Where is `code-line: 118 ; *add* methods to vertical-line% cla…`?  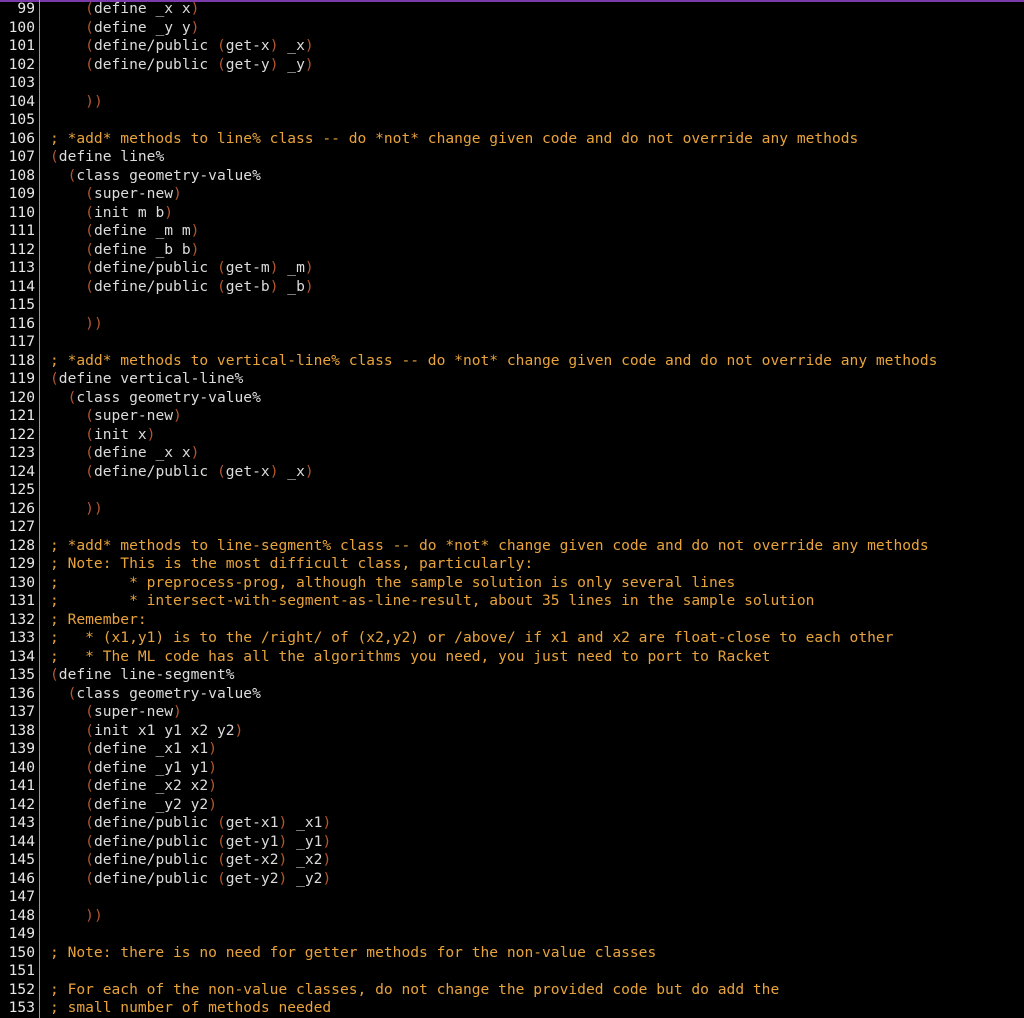
code-line: 118 ; *add* methods to vertical-line% cla… is located at coordinates (512, 361).